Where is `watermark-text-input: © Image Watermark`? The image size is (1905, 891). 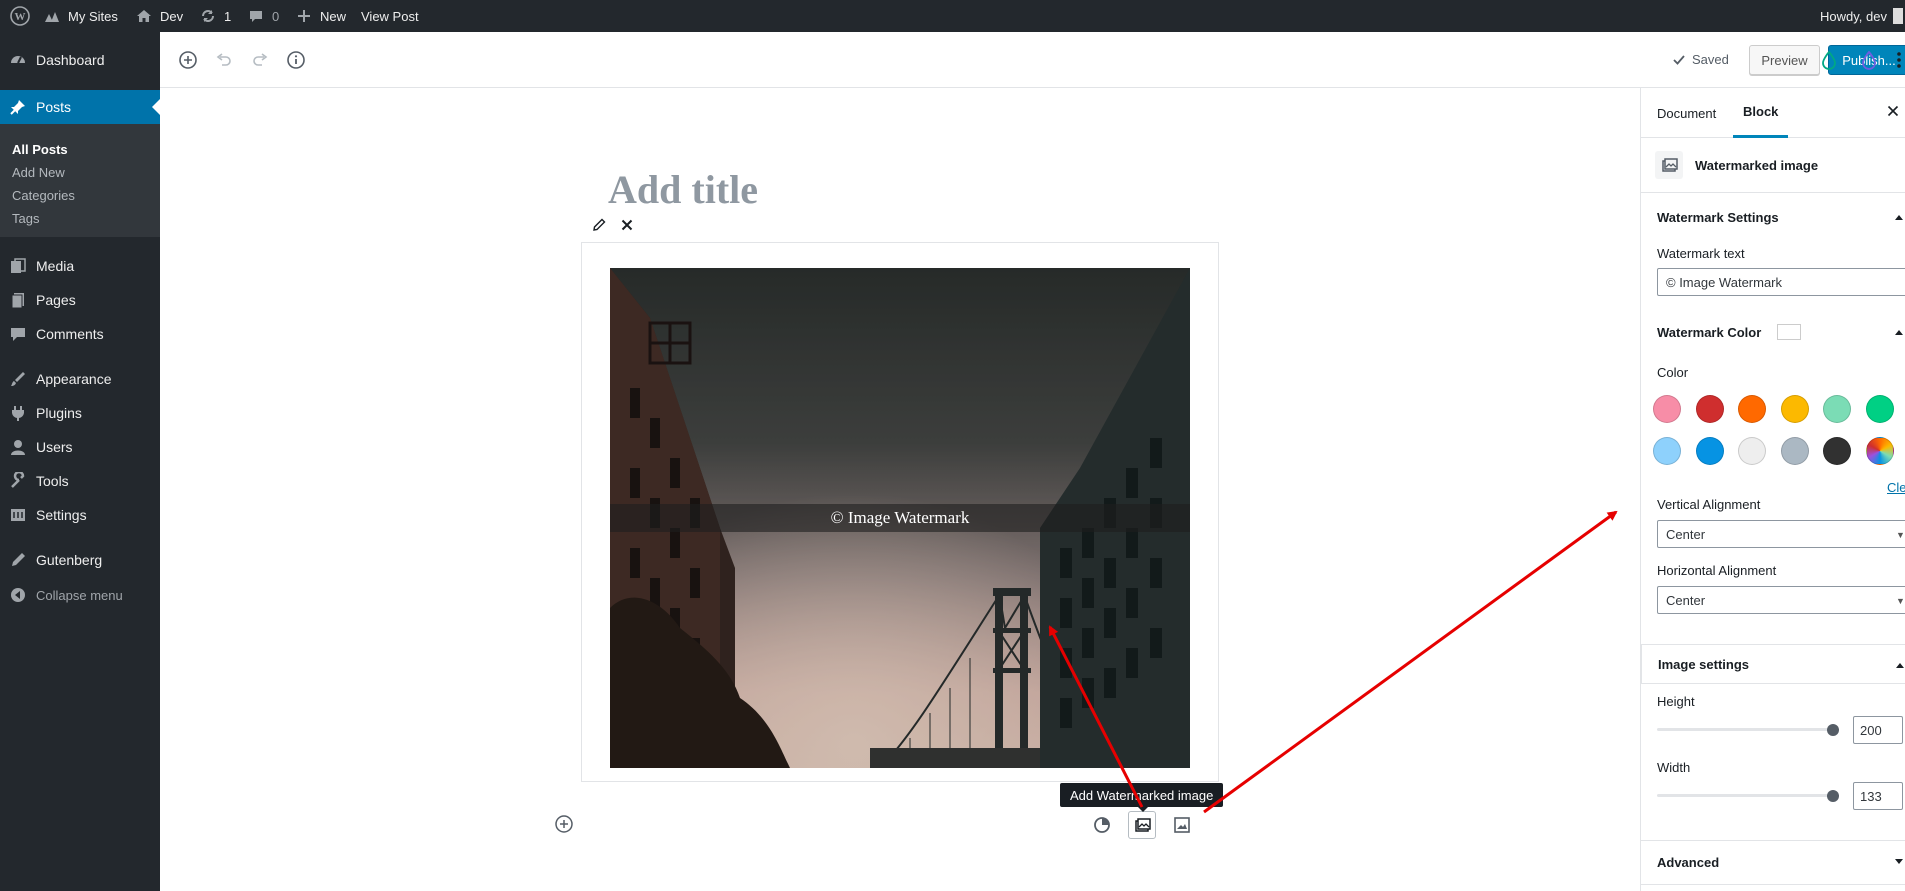 watermark-text-input: © Image Watermark is located at coordinates (1781, 282).